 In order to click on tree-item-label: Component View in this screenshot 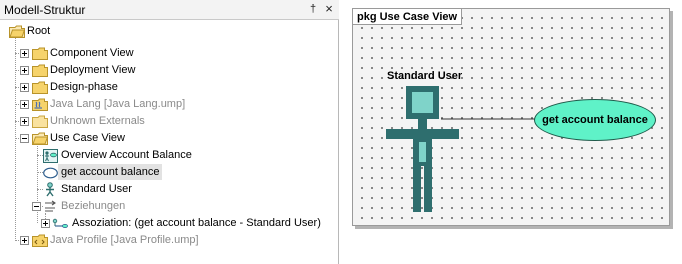, I will do `click(92, 53)`.